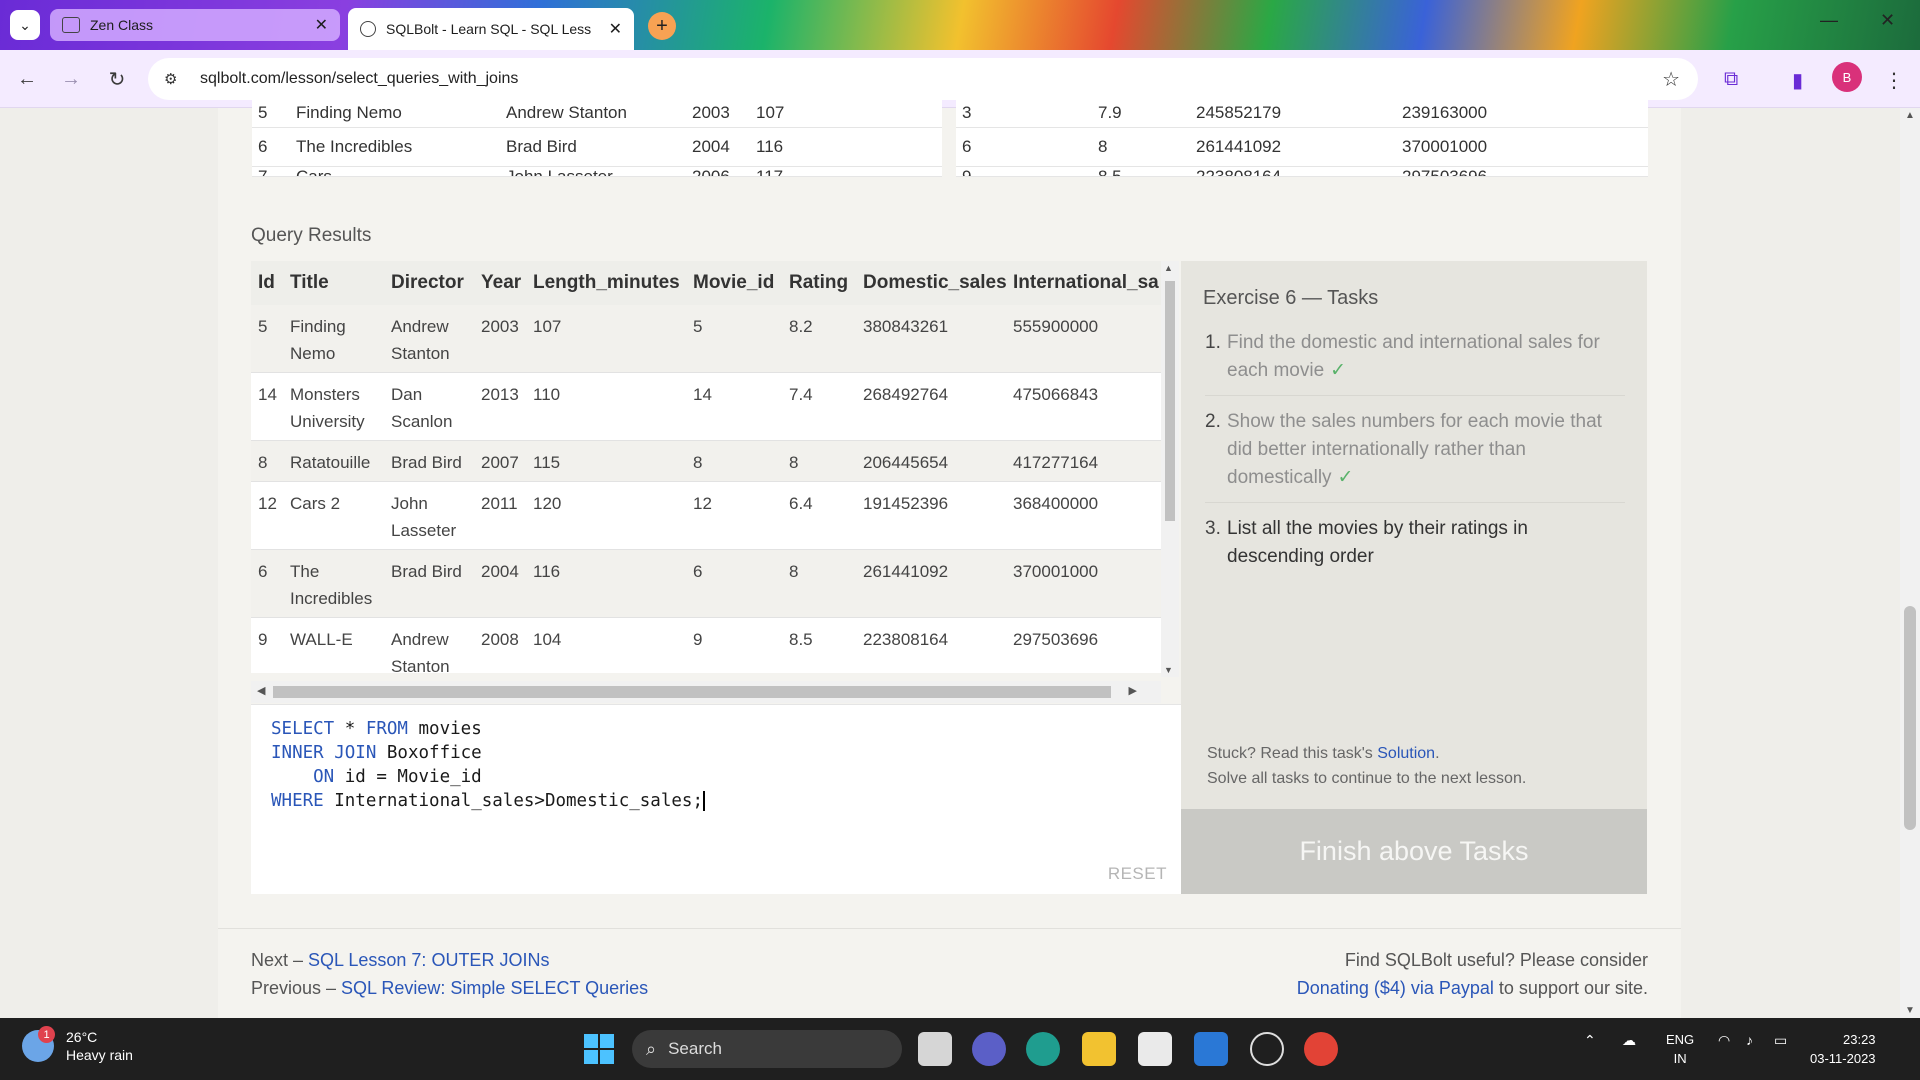 The width and height of the screenshot is (1920, 1080). I want to click on taskbar-search: ⌕ Search, so click(767, 1049).